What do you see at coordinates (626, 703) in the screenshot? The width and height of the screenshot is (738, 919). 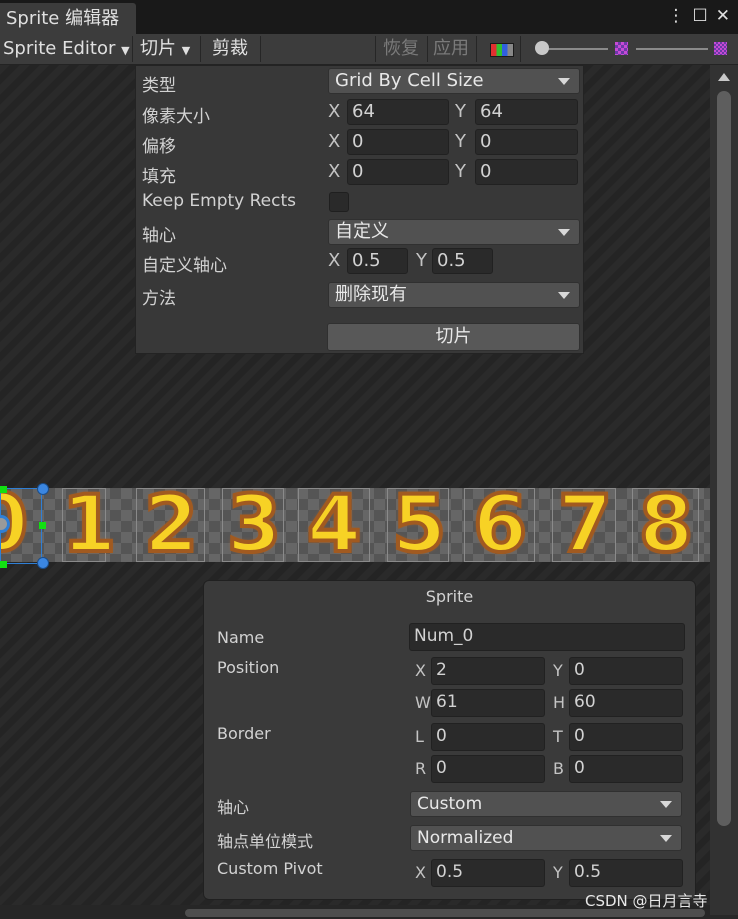 I see `position-h-field: 60` at bounding box center [626, 703].